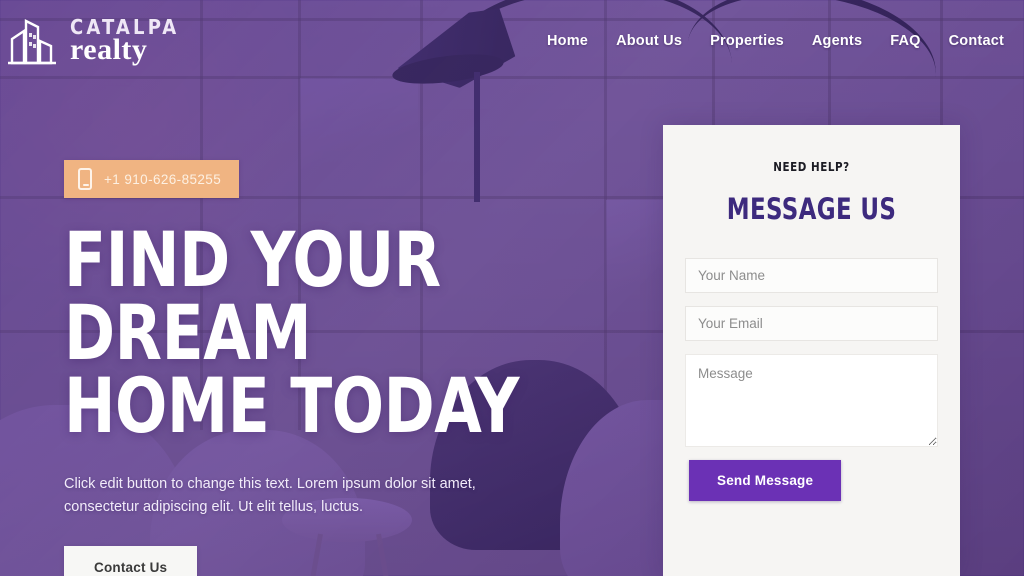 Image resolution: width=1024 pixels, height=576 pixels. Describe the element at coordinates (85, 179) in the screenshot. I see `mobile-phone-icon` at that location.